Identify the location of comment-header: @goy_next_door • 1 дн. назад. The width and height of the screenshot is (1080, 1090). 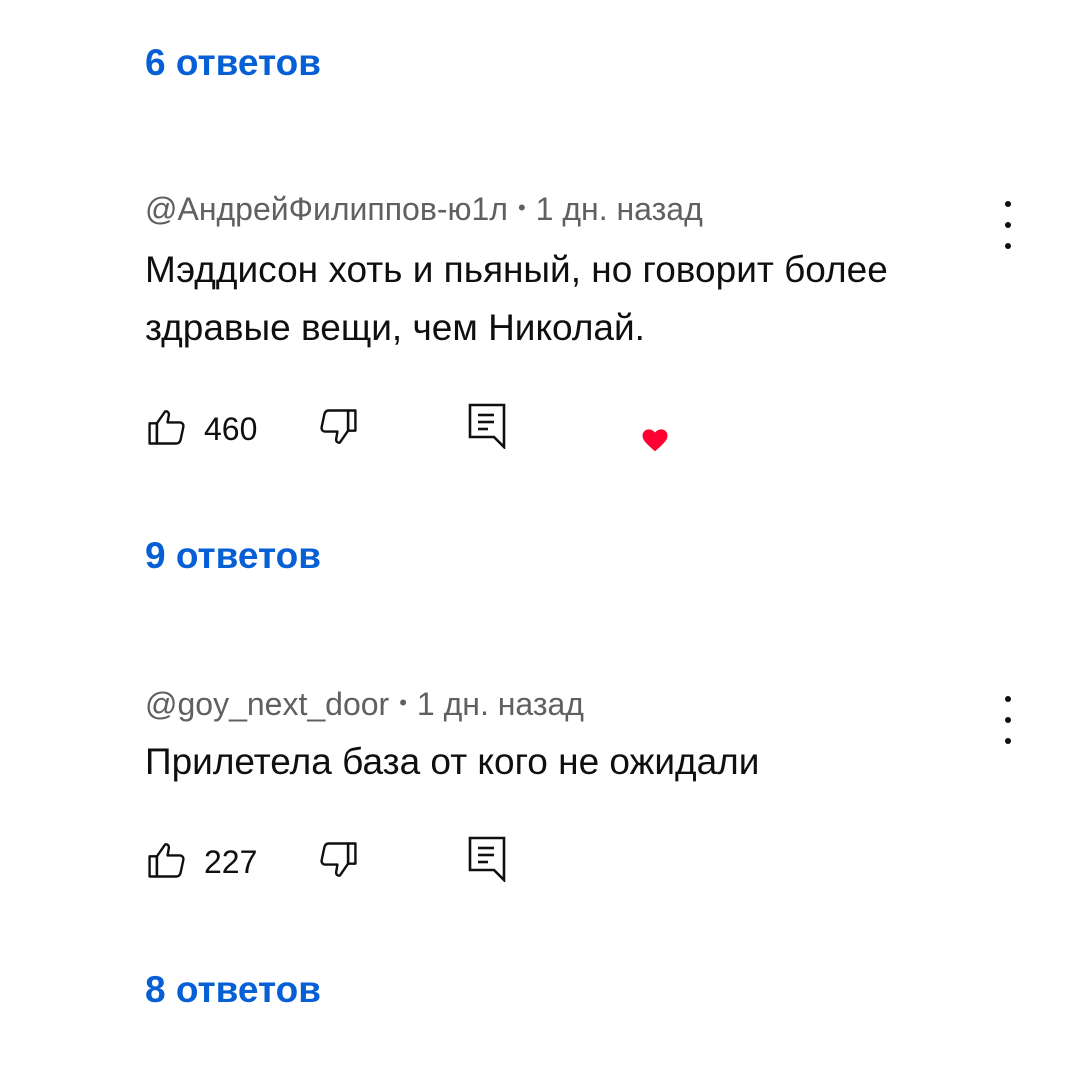
(364, 704).